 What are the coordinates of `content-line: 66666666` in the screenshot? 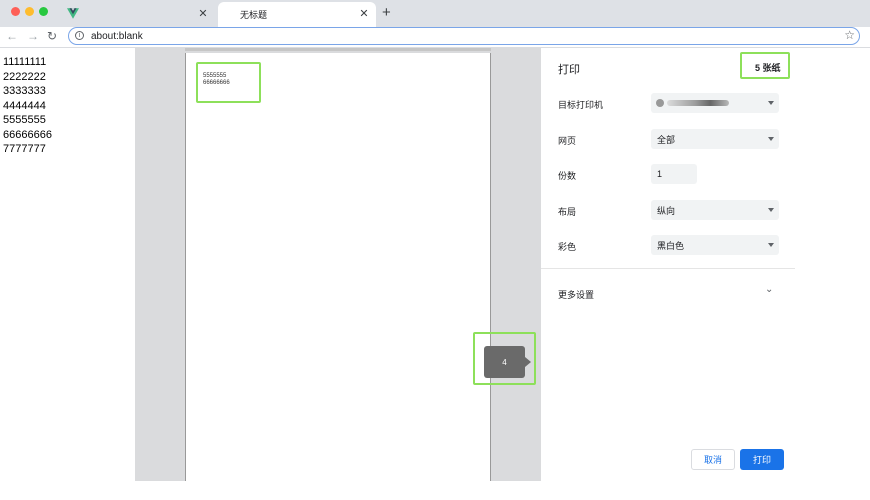 It's located at (27, 134).